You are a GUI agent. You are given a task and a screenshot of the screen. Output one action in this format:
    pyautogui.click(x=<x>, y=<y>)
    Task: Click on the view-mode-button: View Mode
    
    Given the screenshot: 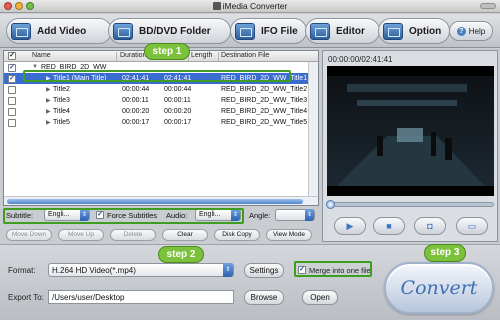 What is the action you would take?
    pyautogui.click(x=289, y=235)
    